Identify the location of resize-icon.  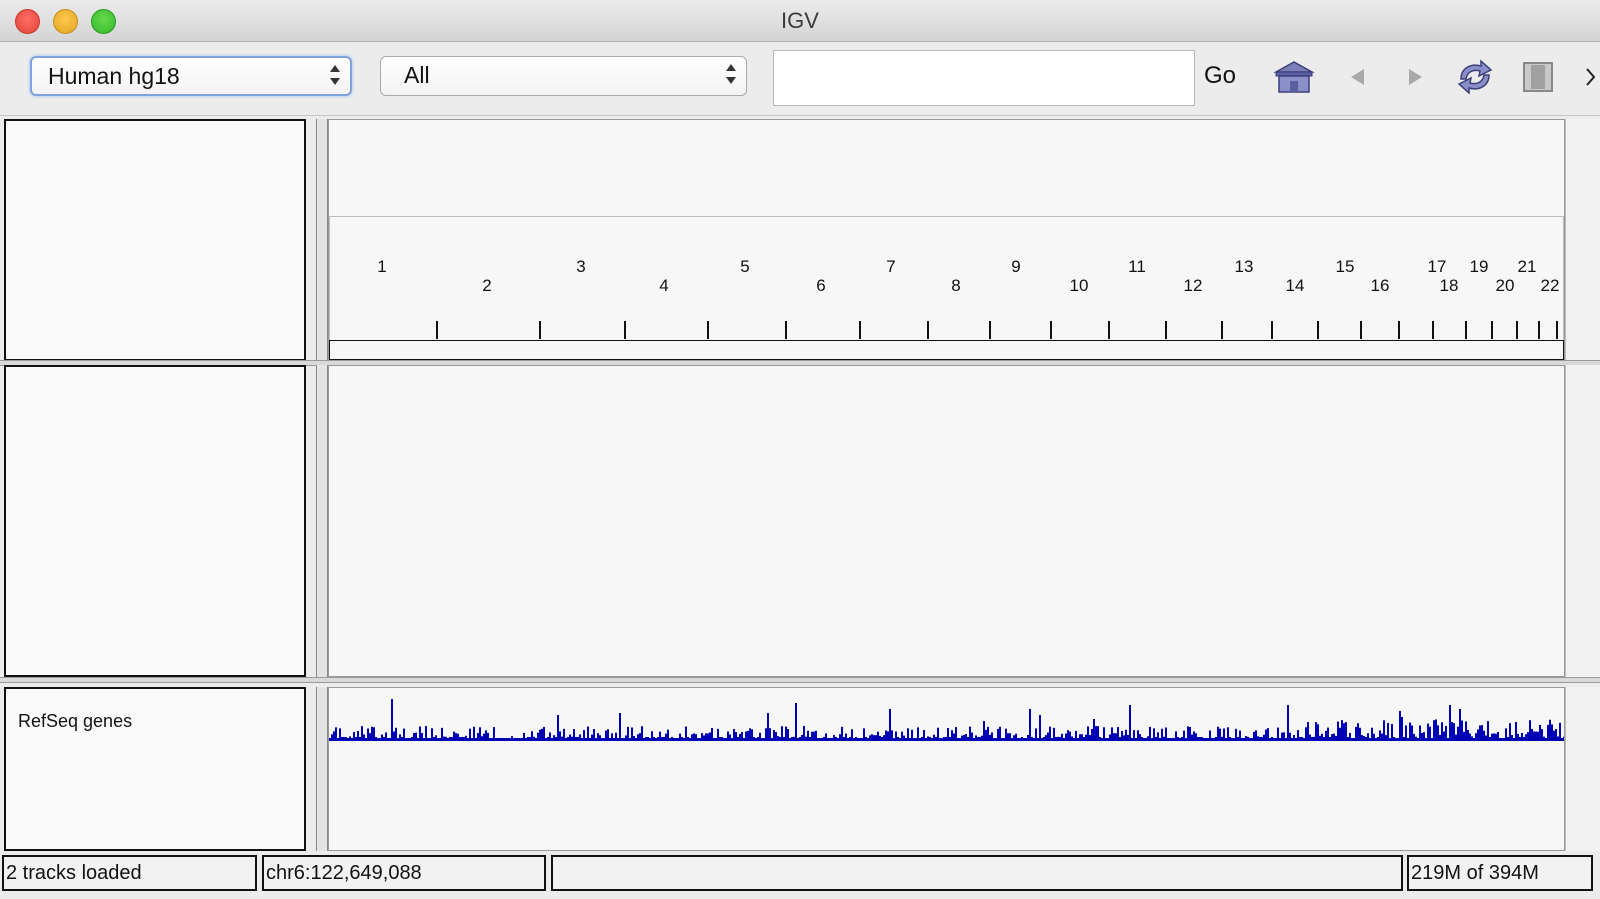
(1591, 77).